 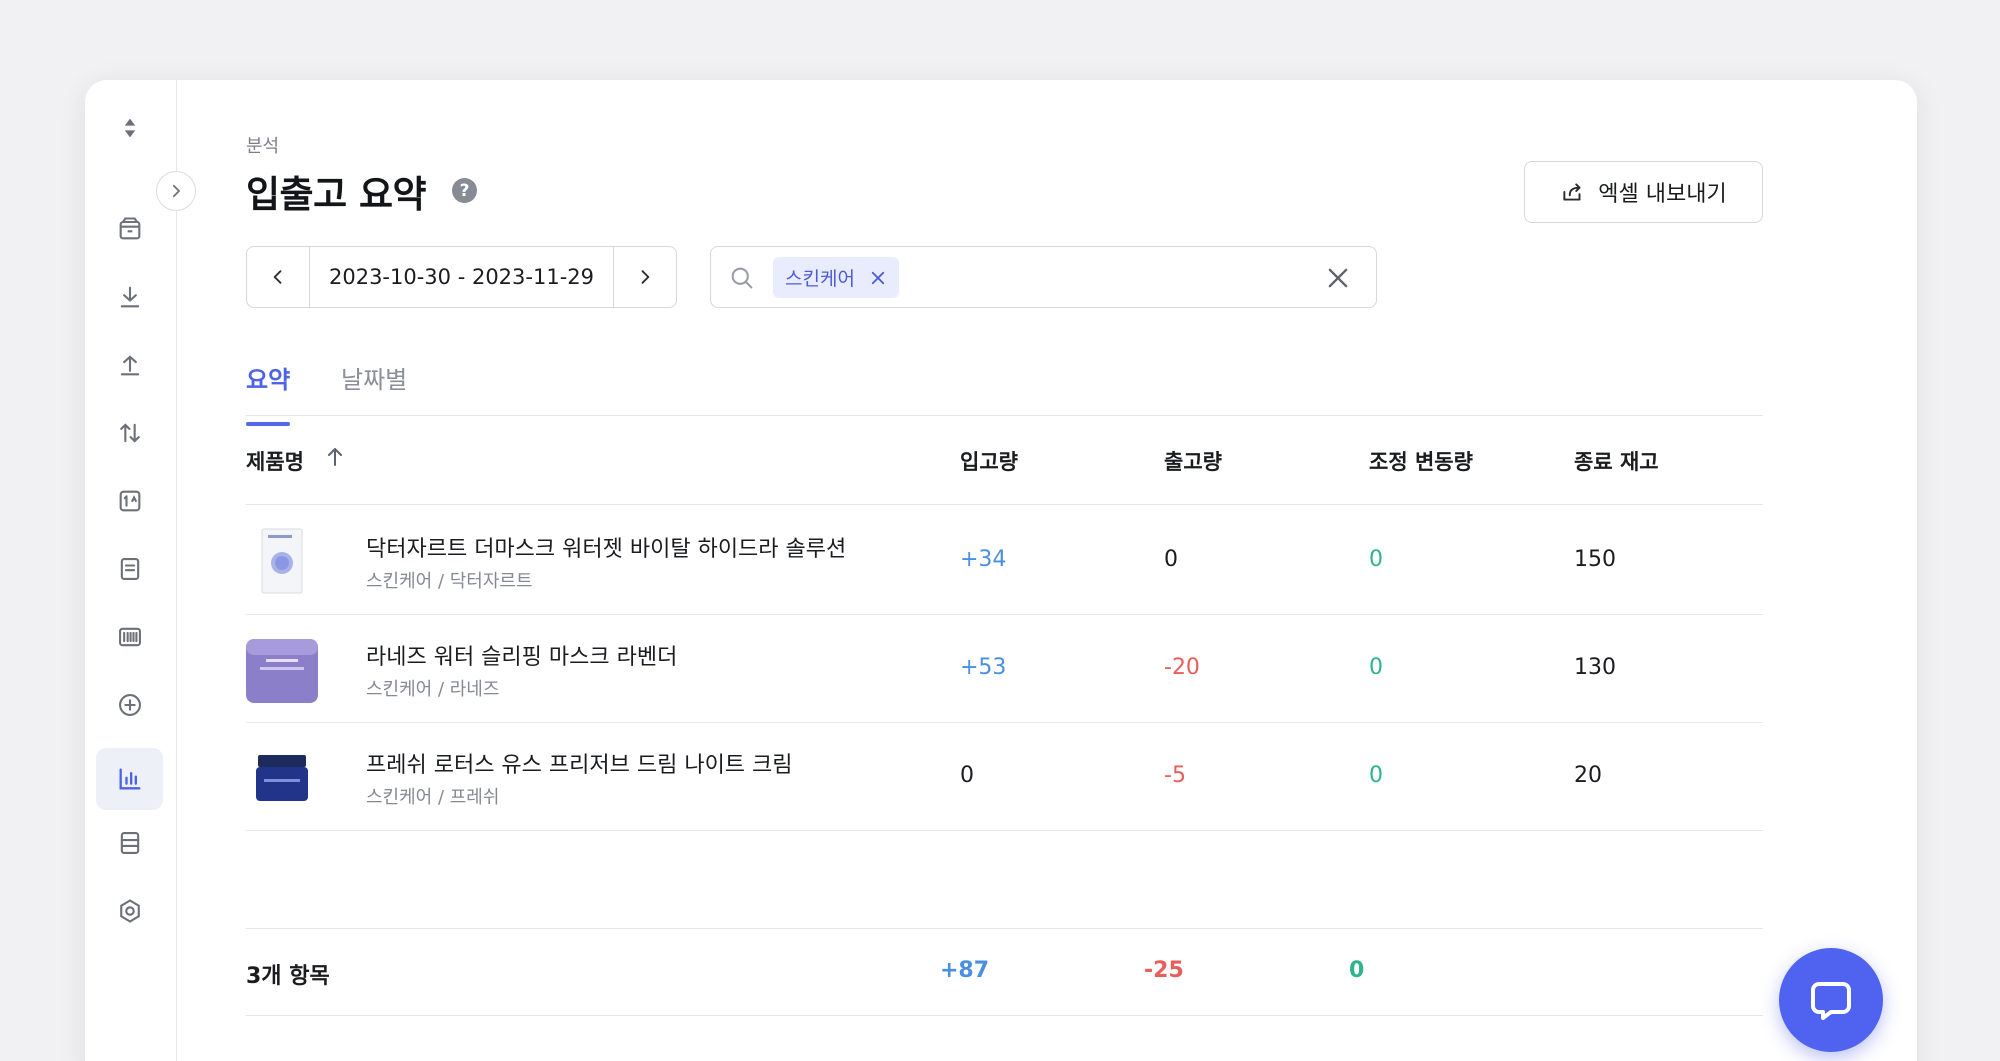 What do you see at coordinates (1616, 461) in the screenshot?
I see `col-ending-stock: 종료 재고` at bounding box center [1616, 461].